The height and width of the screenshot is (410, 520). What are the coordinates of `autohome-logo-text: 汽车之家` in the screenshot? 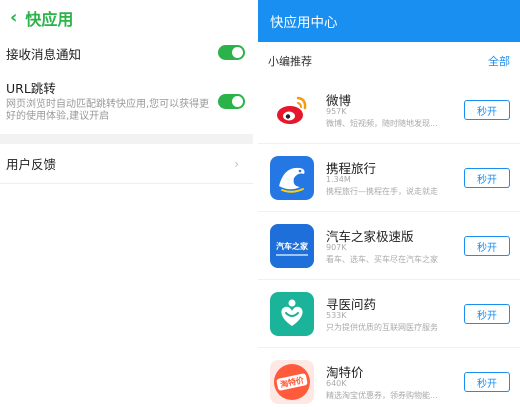 It's located at (292, 246).